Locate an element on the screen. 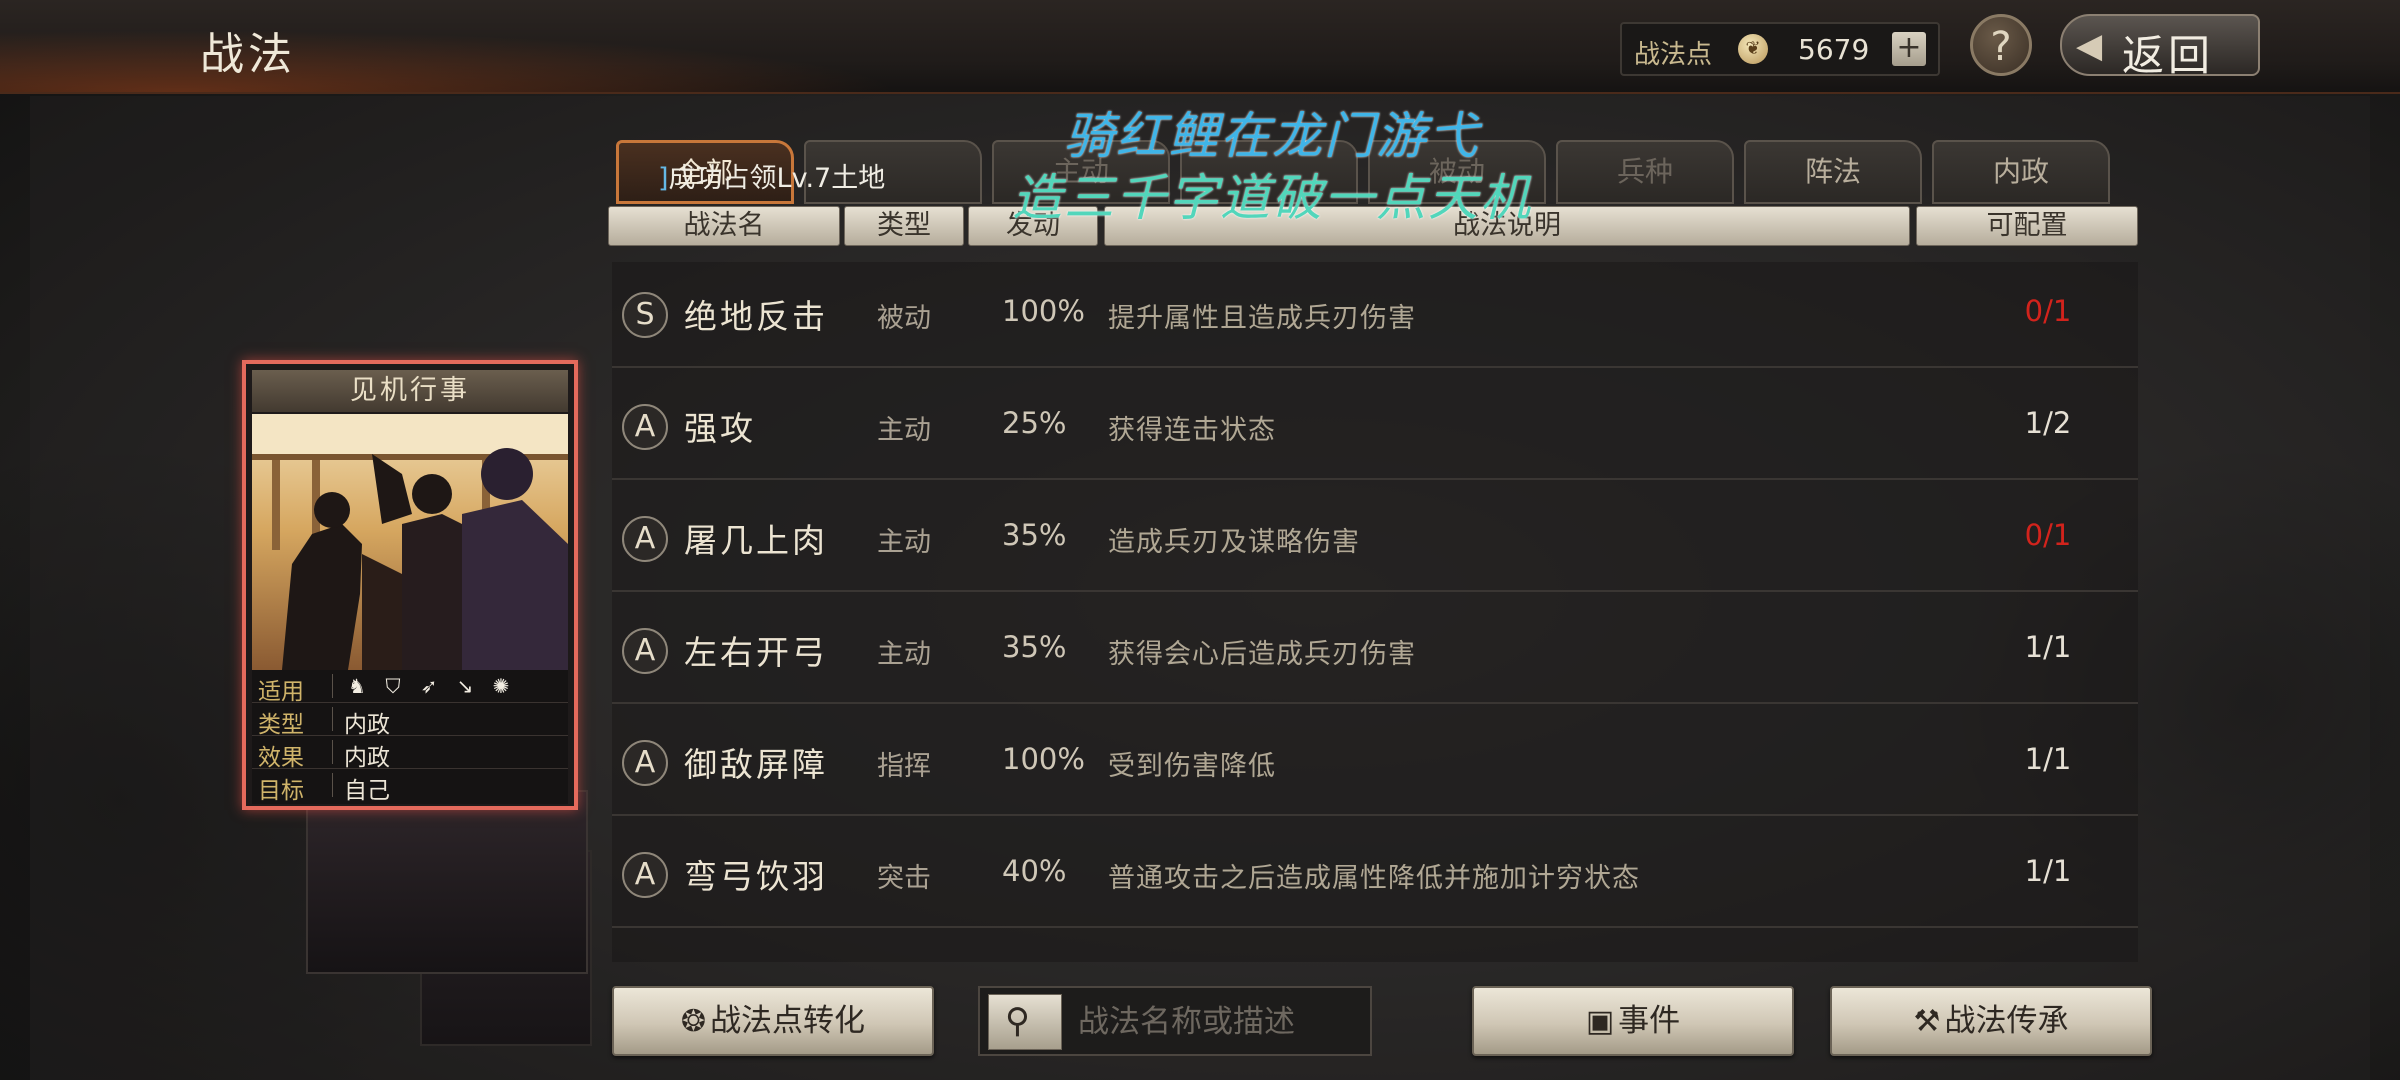  search-button: ⚲ is located at coordinates (1025, 1022).